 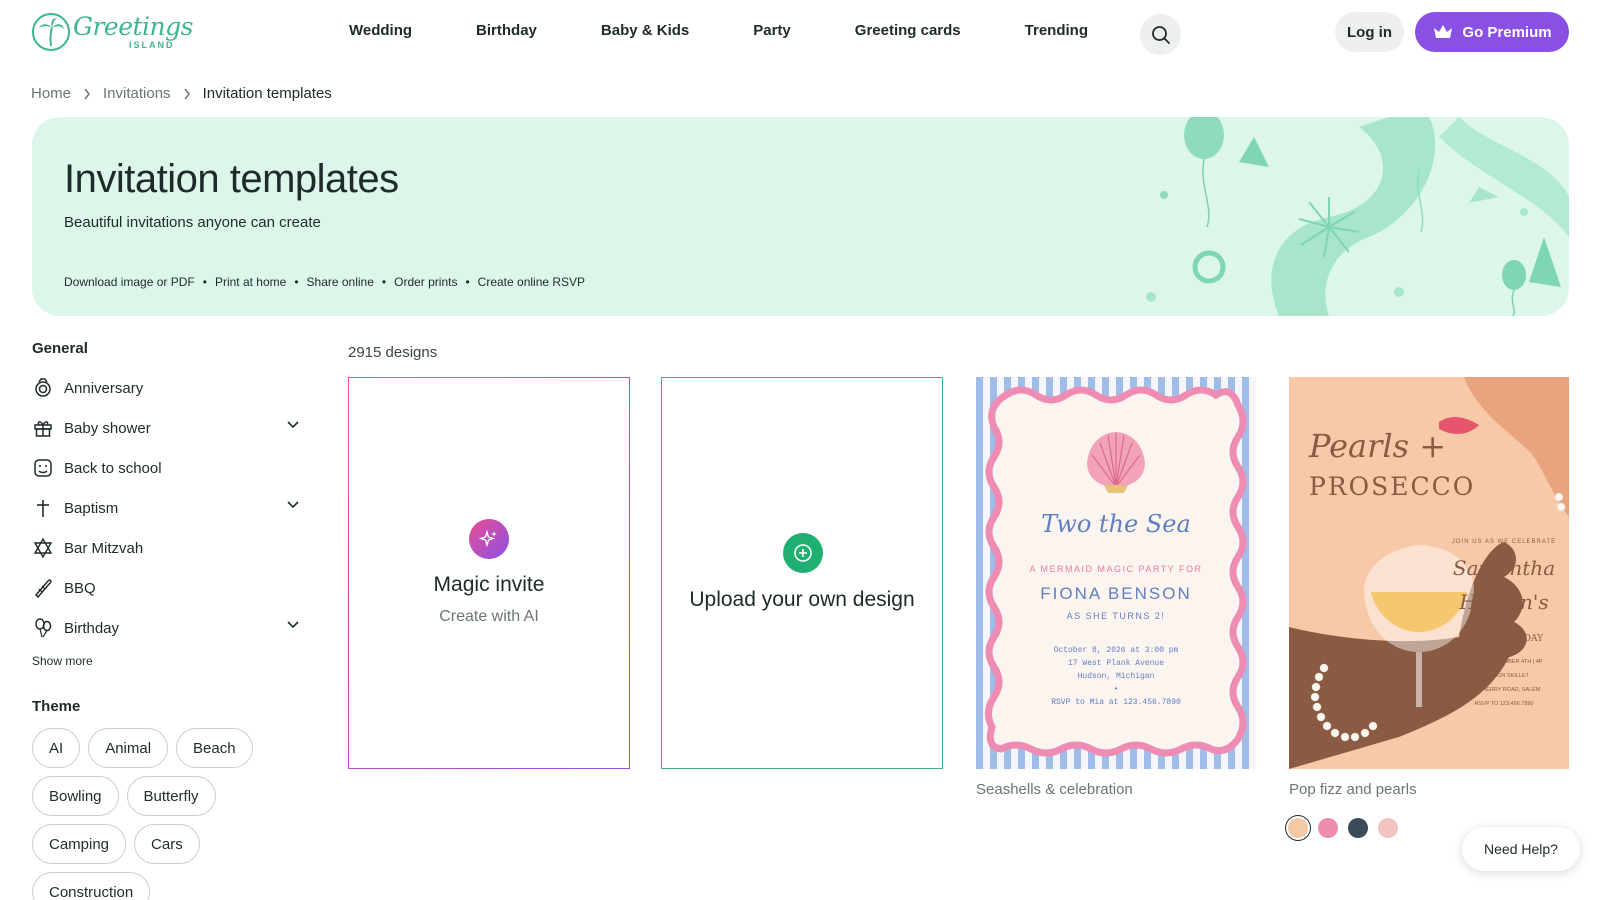 What do you see at coordinates (56, 748) in the screenshot?
I see `theme-chip-ai: AI` at bounding box center [56, 748].